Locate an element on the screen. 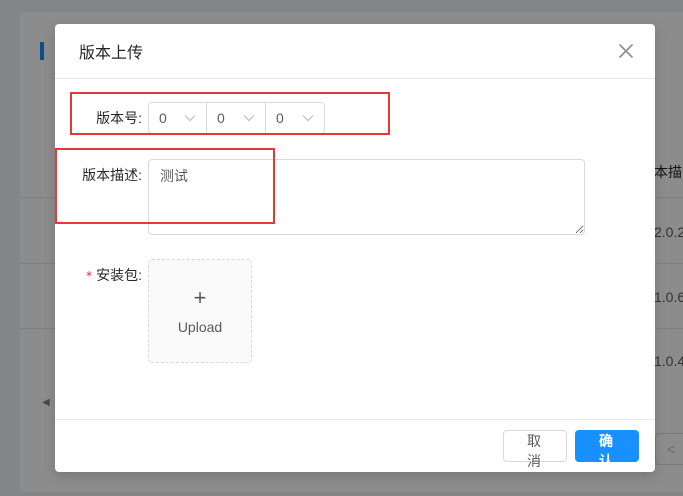 This screenshot has width=683, height=496. upload-button: + Upload is located at coordinates (200, 311).